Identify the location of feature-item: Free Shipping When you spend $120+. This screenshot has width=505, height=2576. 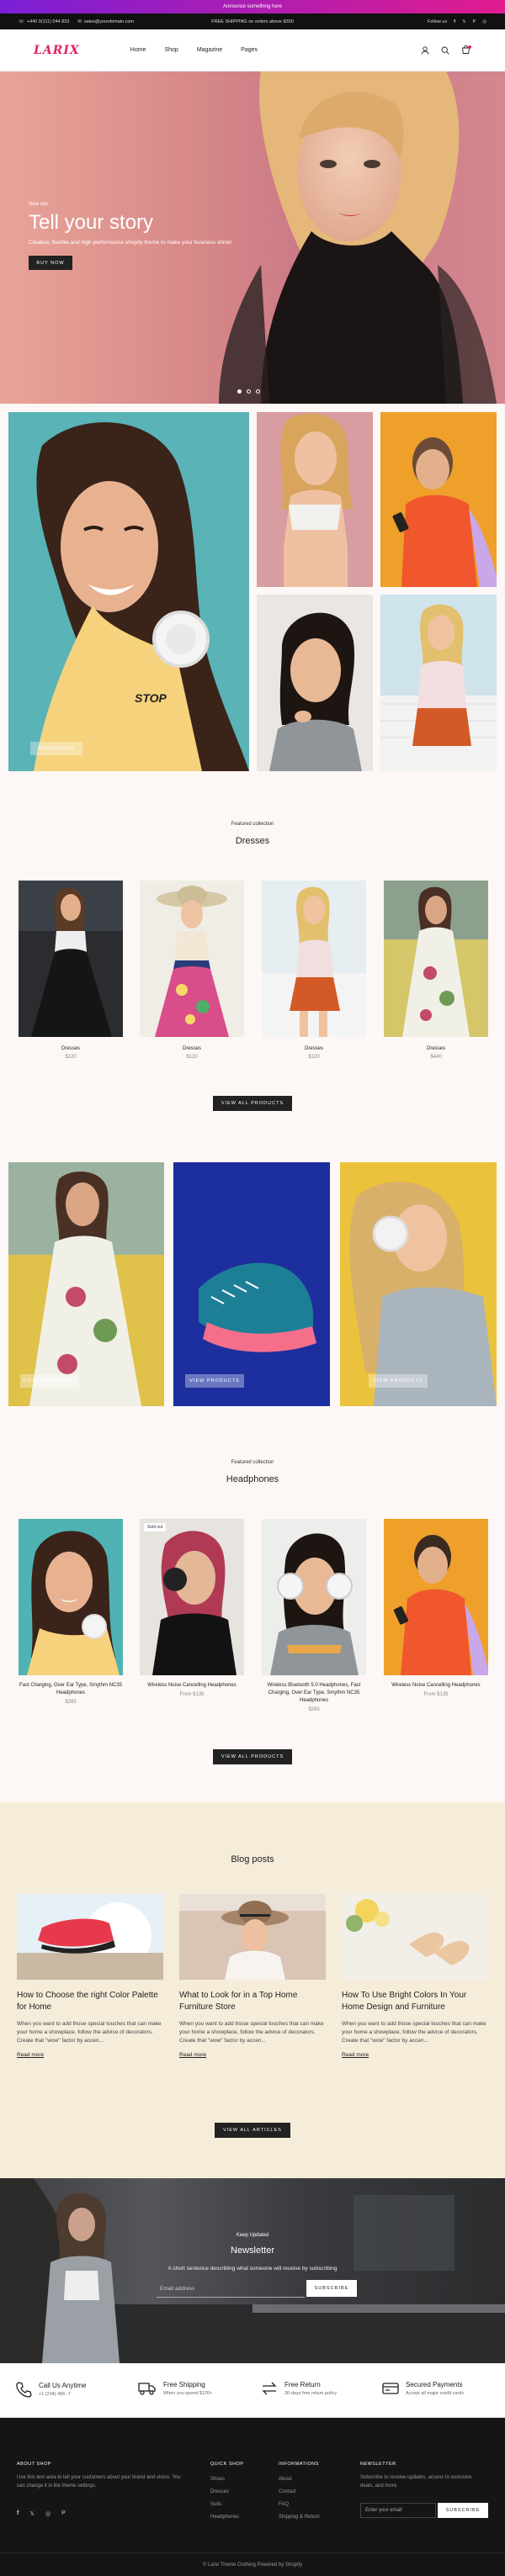
(175, 2388).